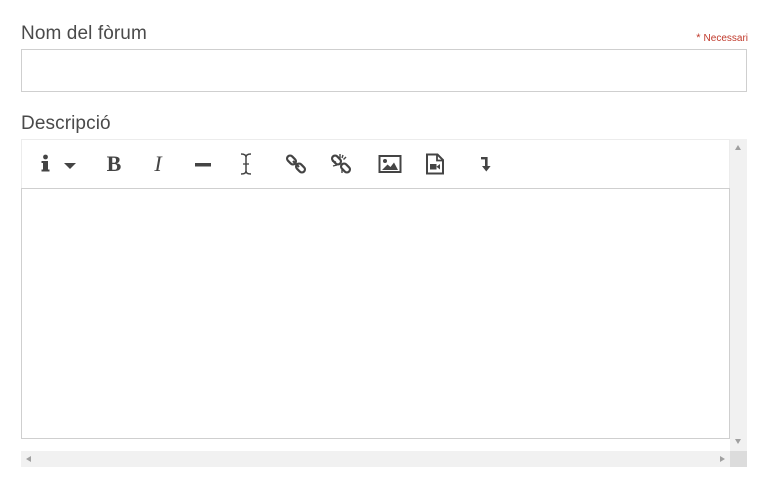 The height and width of the screenshot is (484, 770). Describe the element at coordinates (28, 458) in the screenshot. I see `scroll-left-icon` at that location.